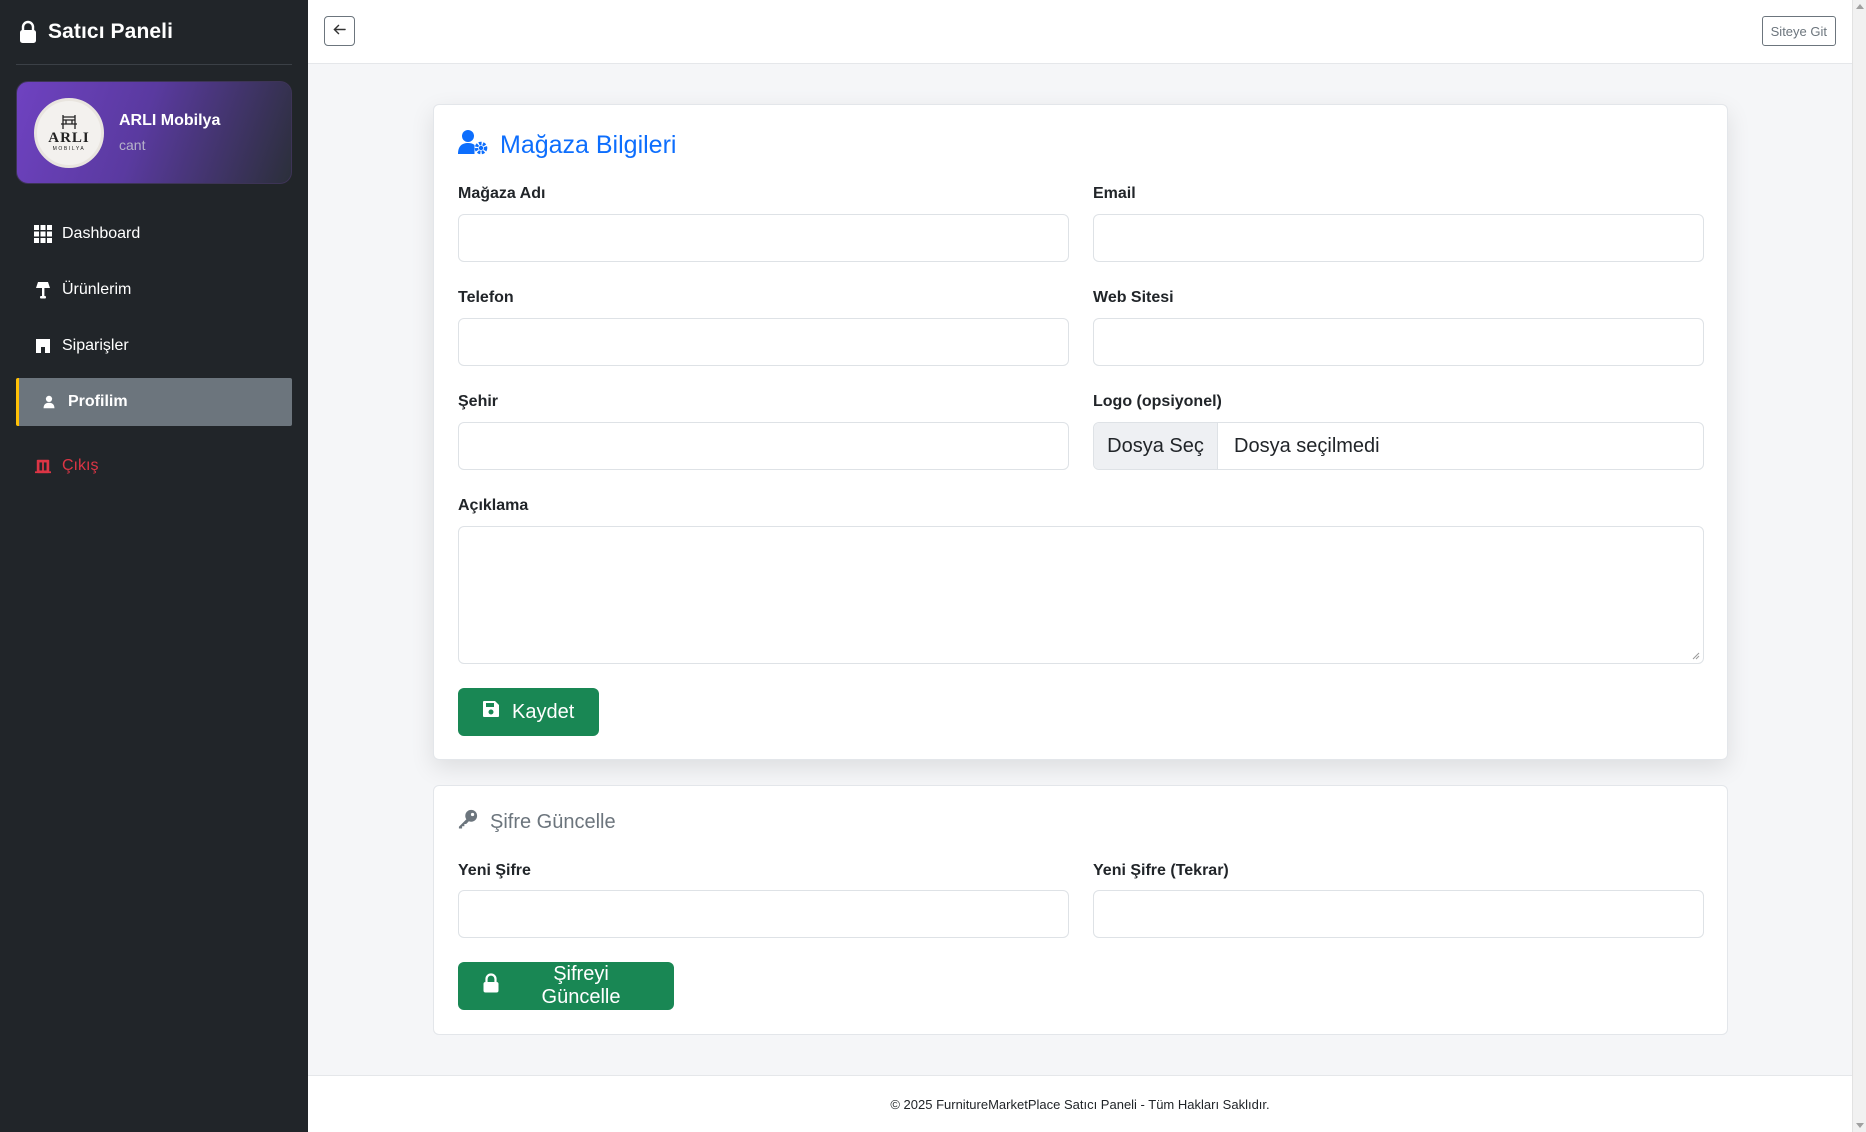 The image size is (1866, 1132). I want to click on email-input, so click(1398, 238).